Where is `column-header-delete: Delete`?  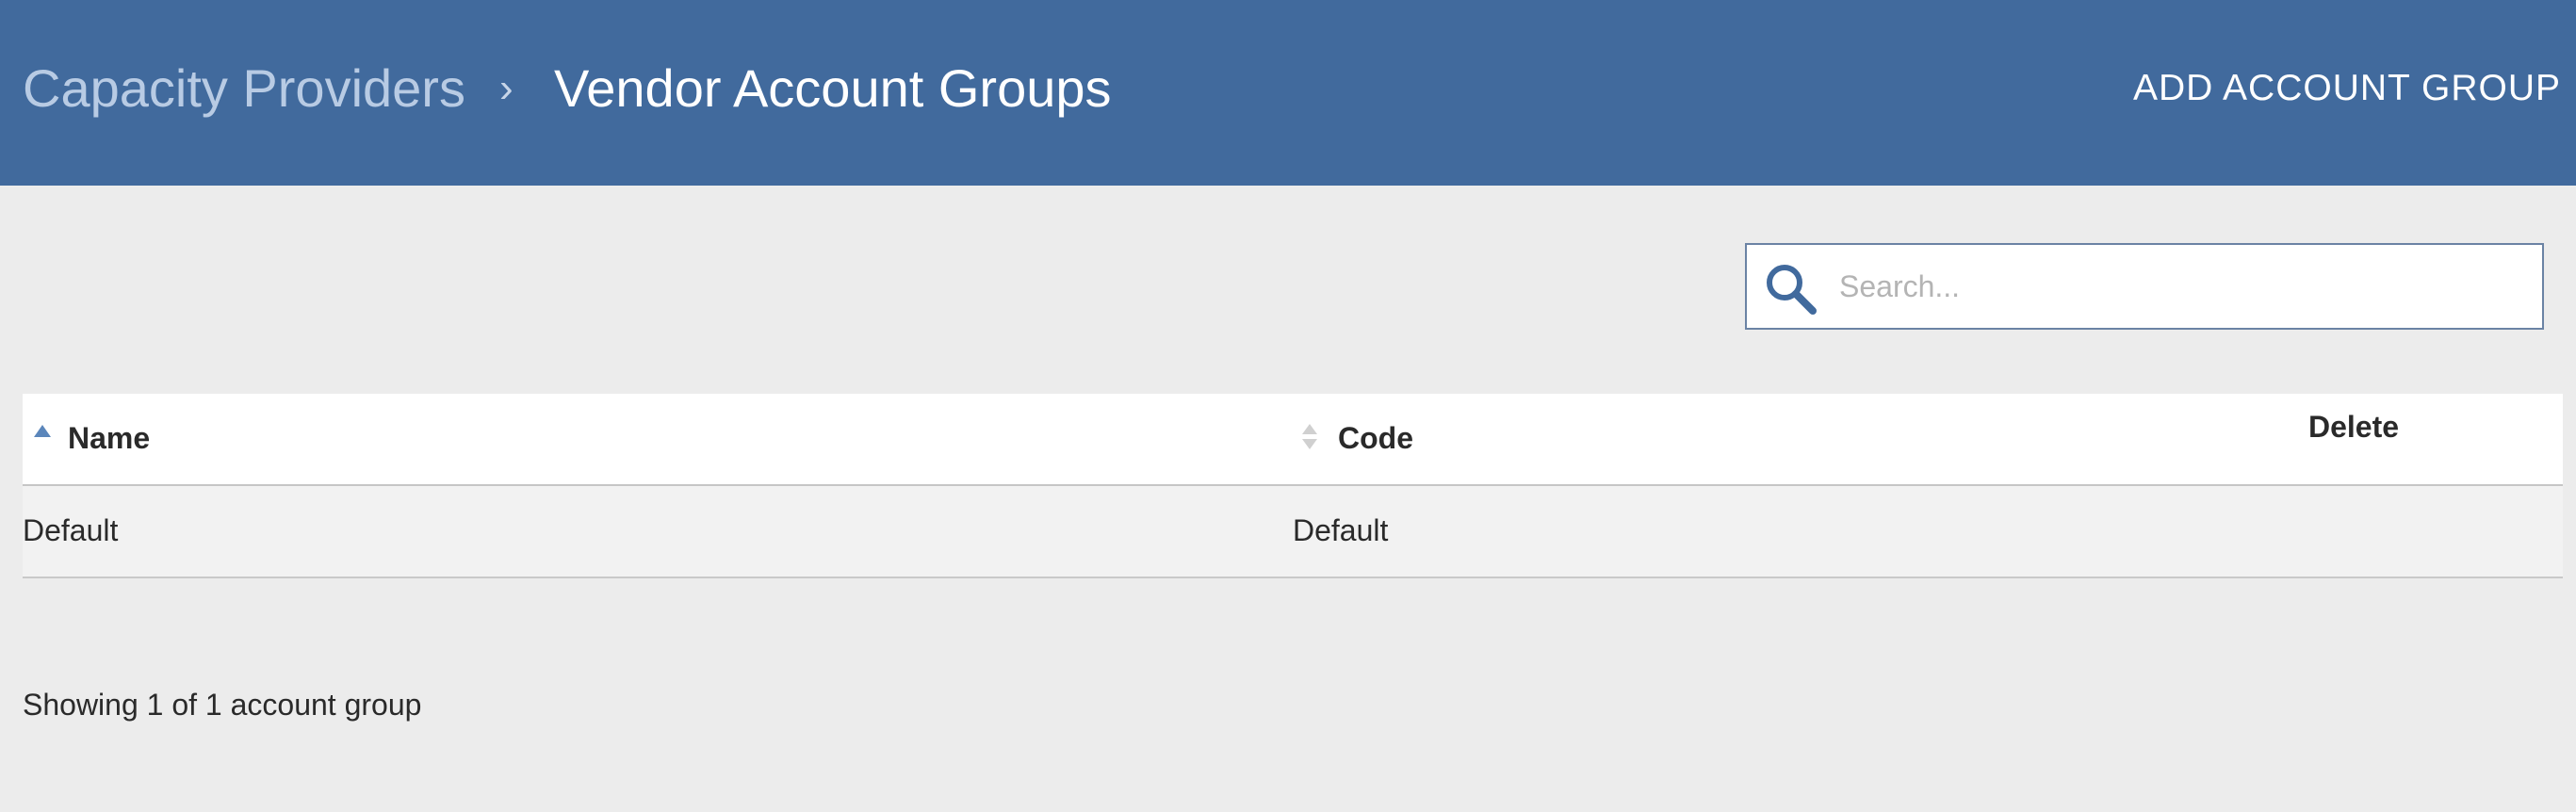 column-header-delete: Delete is located at coordinates (2354, 427).